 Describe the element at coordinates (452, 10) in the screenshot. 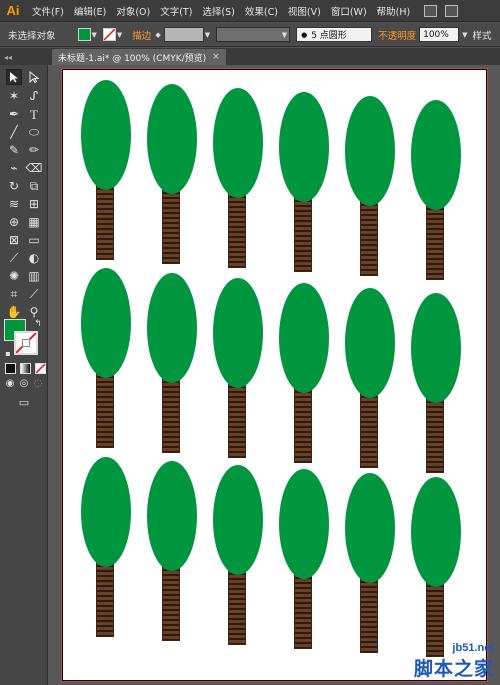

I see `arrange-documents-icon` at that location.